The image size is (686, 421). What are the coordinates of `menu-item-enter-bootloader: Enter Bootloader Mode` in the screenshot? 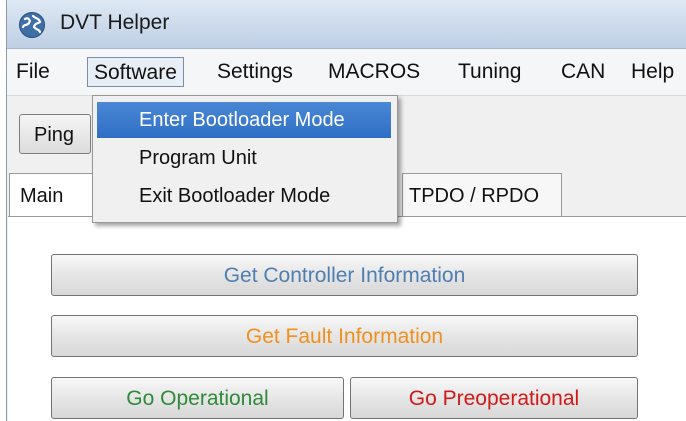 It's located at (244, 120).